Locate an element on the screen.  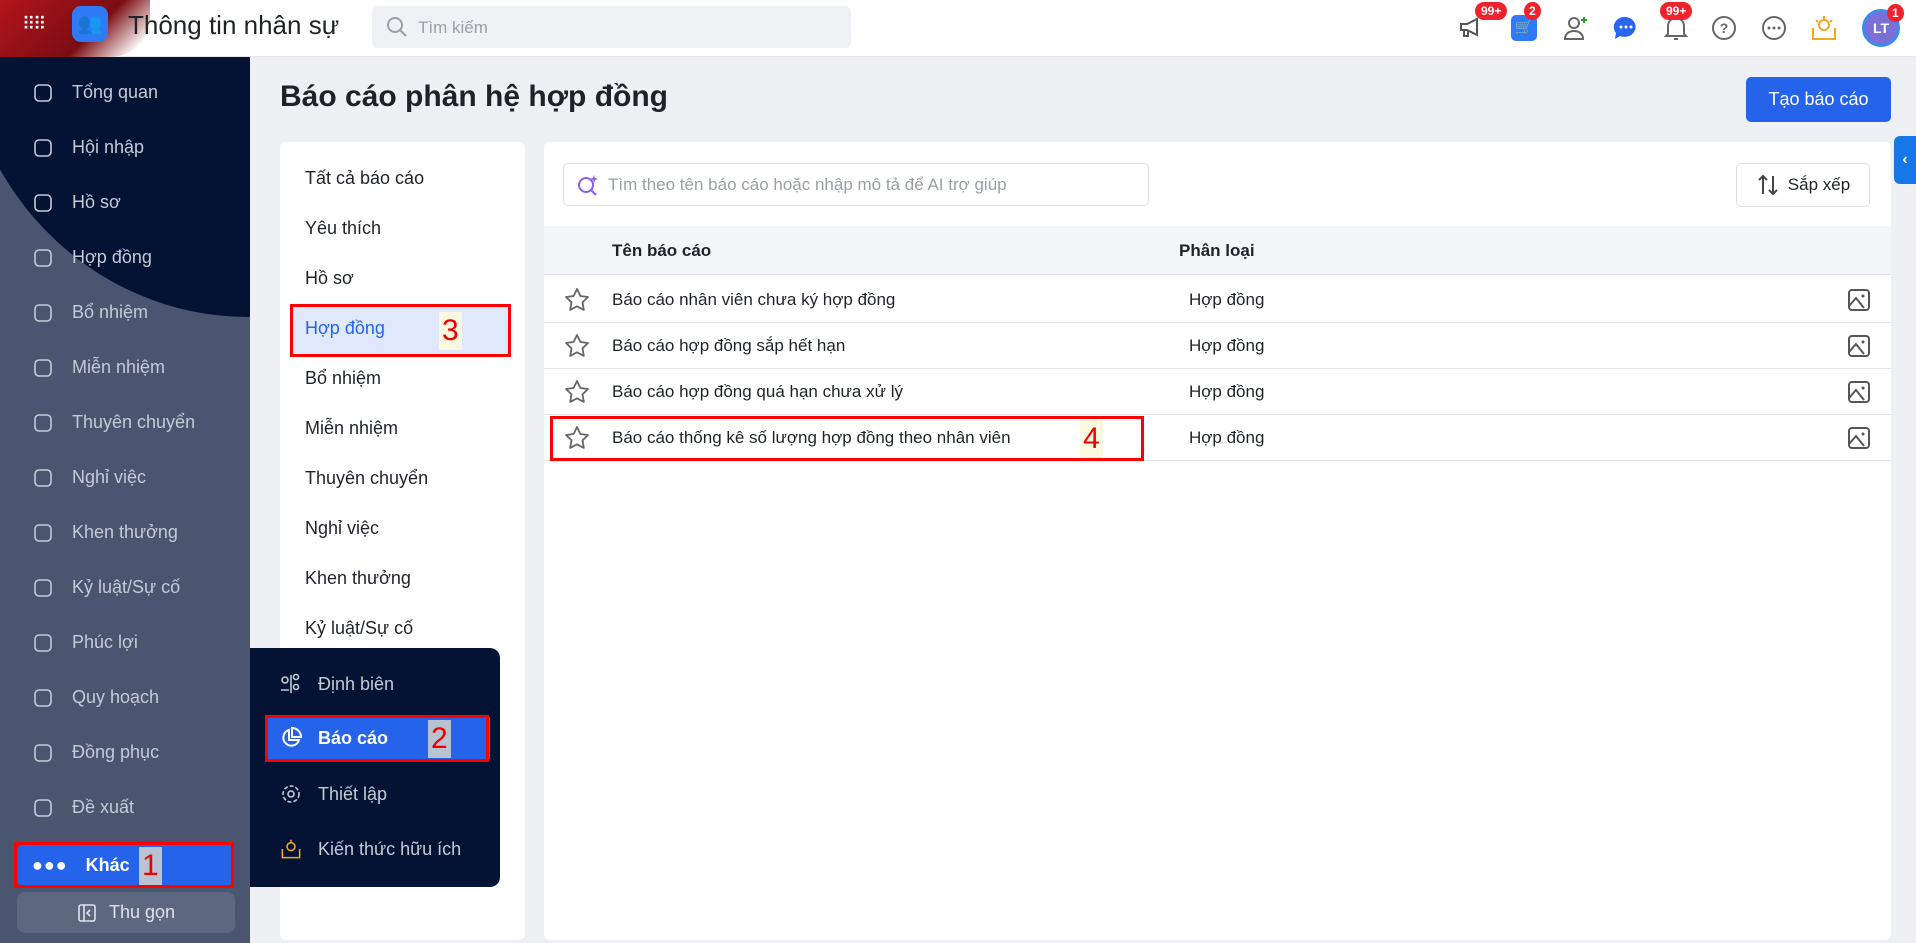
sidebar-item-dismiss: Miễn nhiệm is located at coordinates (125, 367).